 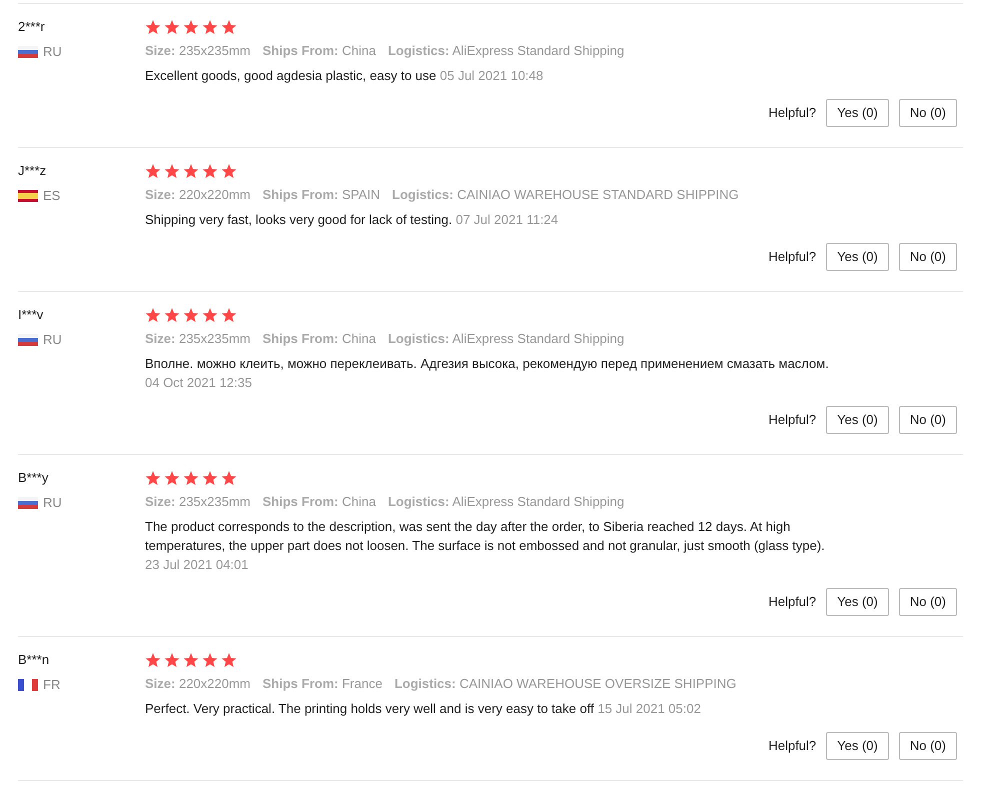 What do you see at coordinates (565, 684) in the screenshot?
I see `logistics-info: Logistics: CAINIAO WAREHOUSE OVERSIZE SHIPPING` at bounding box center [565, 684].